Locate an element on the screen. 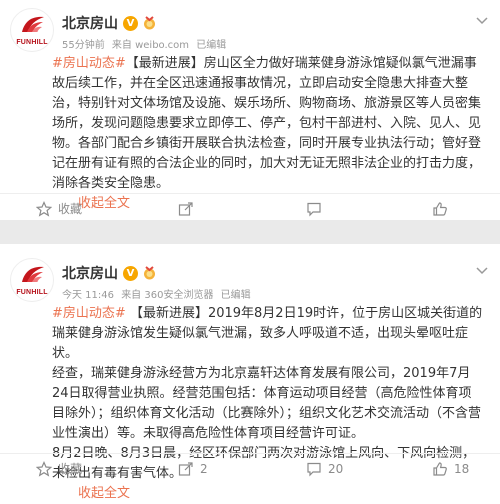 The image size is (500, 504). comment-button: 20 is located at coordinates (324, 469).